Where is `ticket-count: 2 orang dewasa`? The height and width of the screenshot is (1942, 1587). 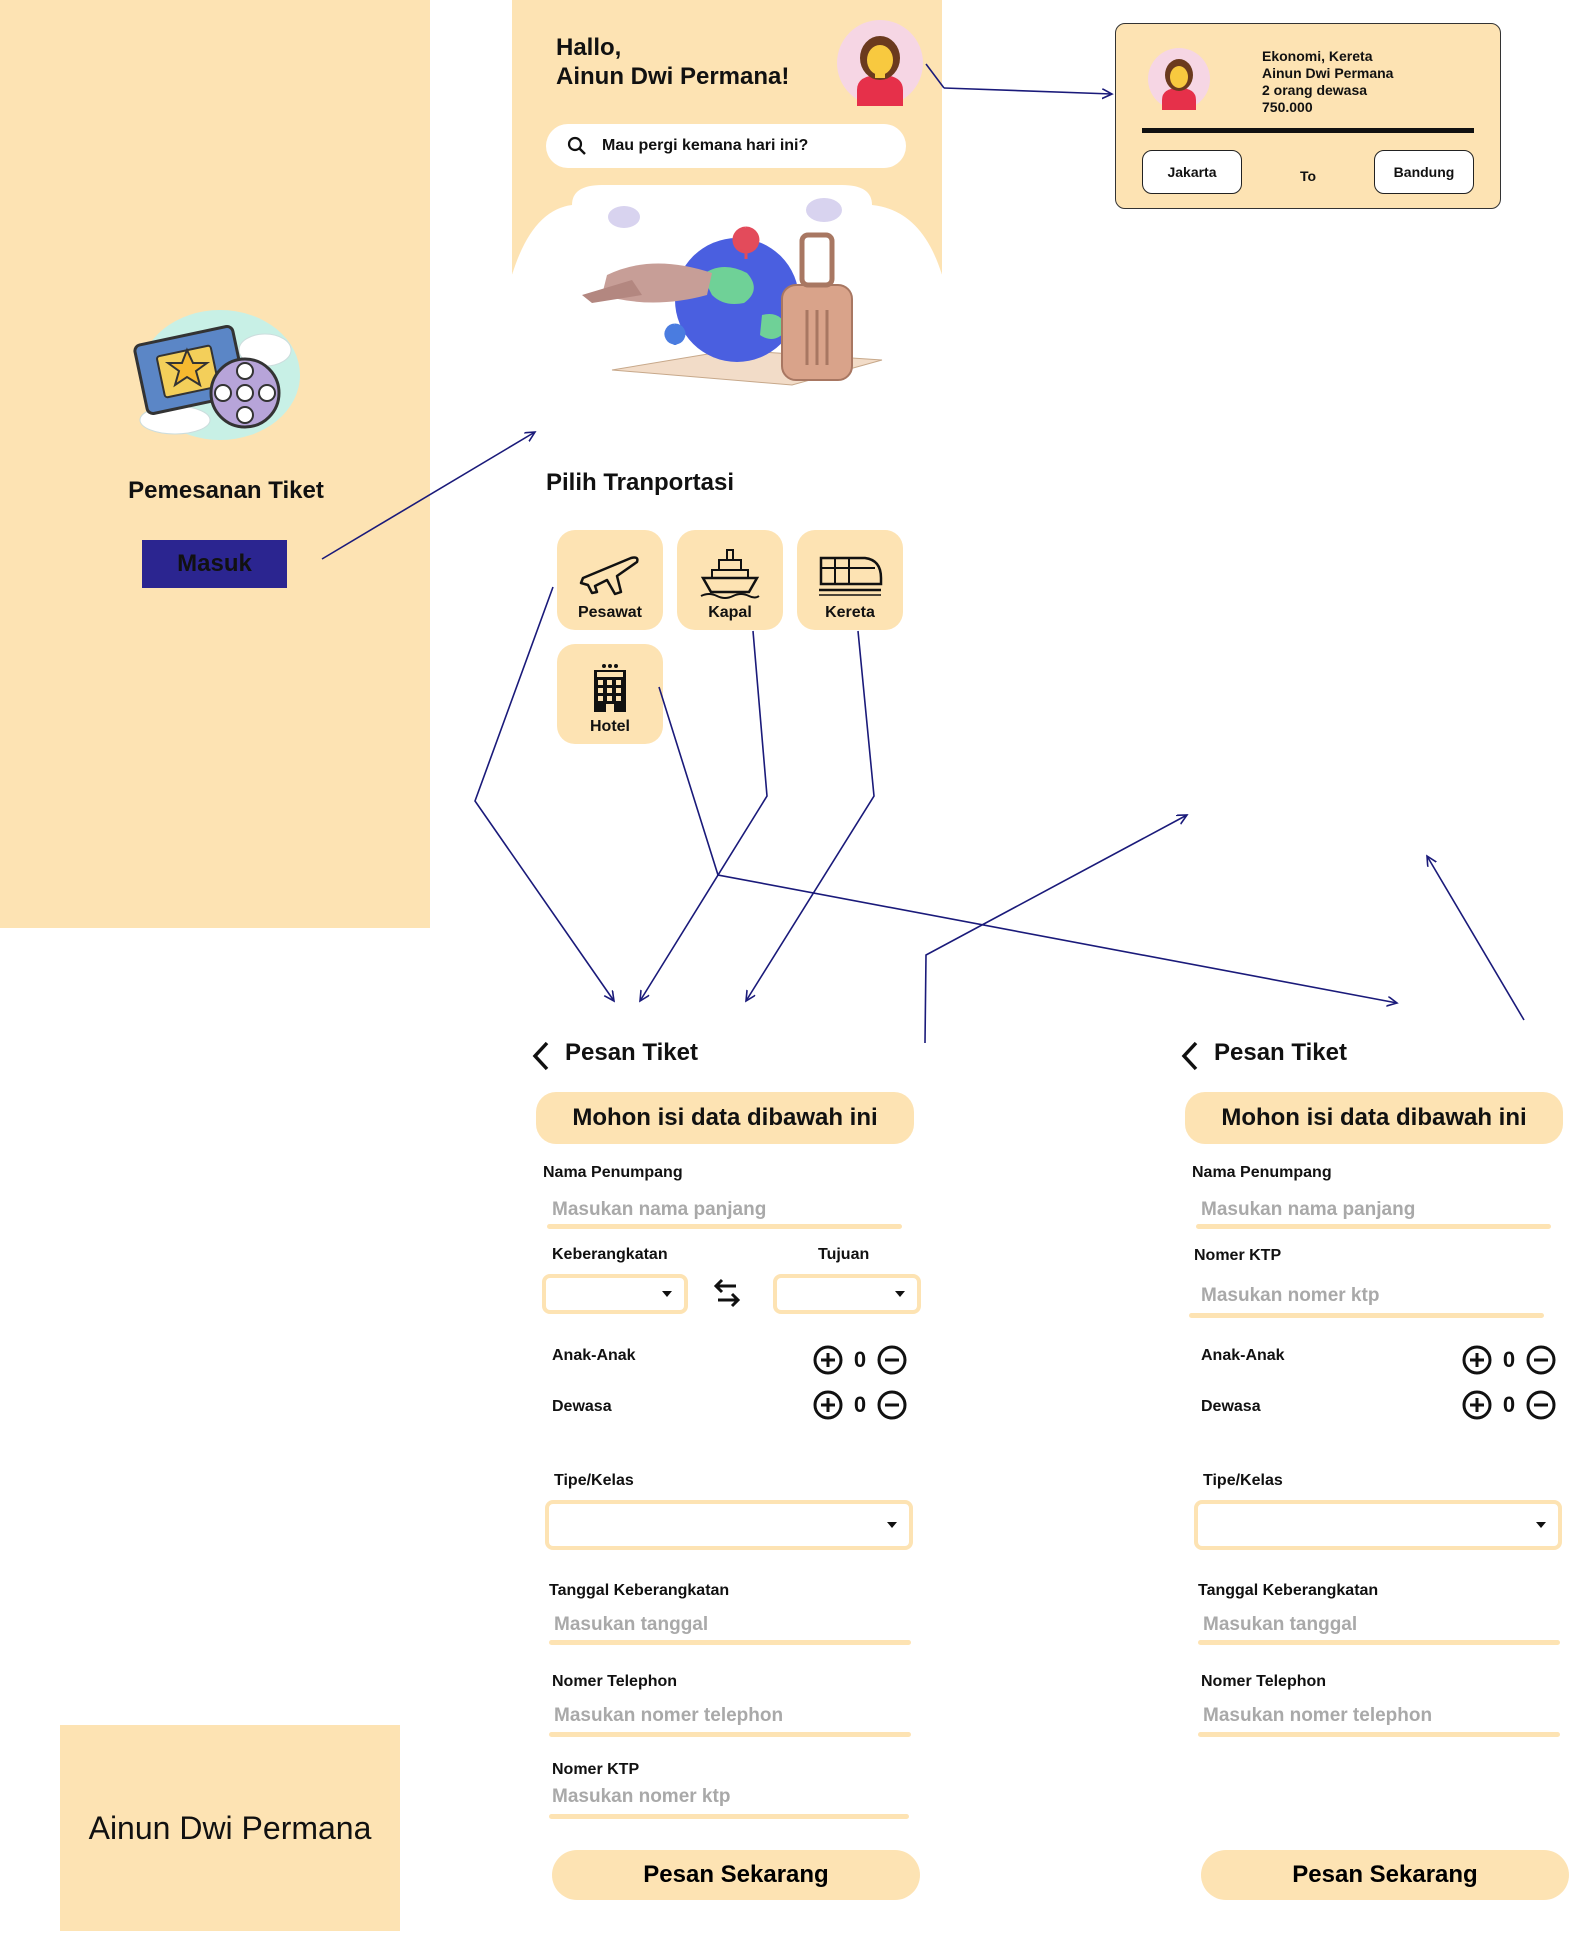 ticket-count: 2 orang dewasa is located at coordinates (1315, 90).